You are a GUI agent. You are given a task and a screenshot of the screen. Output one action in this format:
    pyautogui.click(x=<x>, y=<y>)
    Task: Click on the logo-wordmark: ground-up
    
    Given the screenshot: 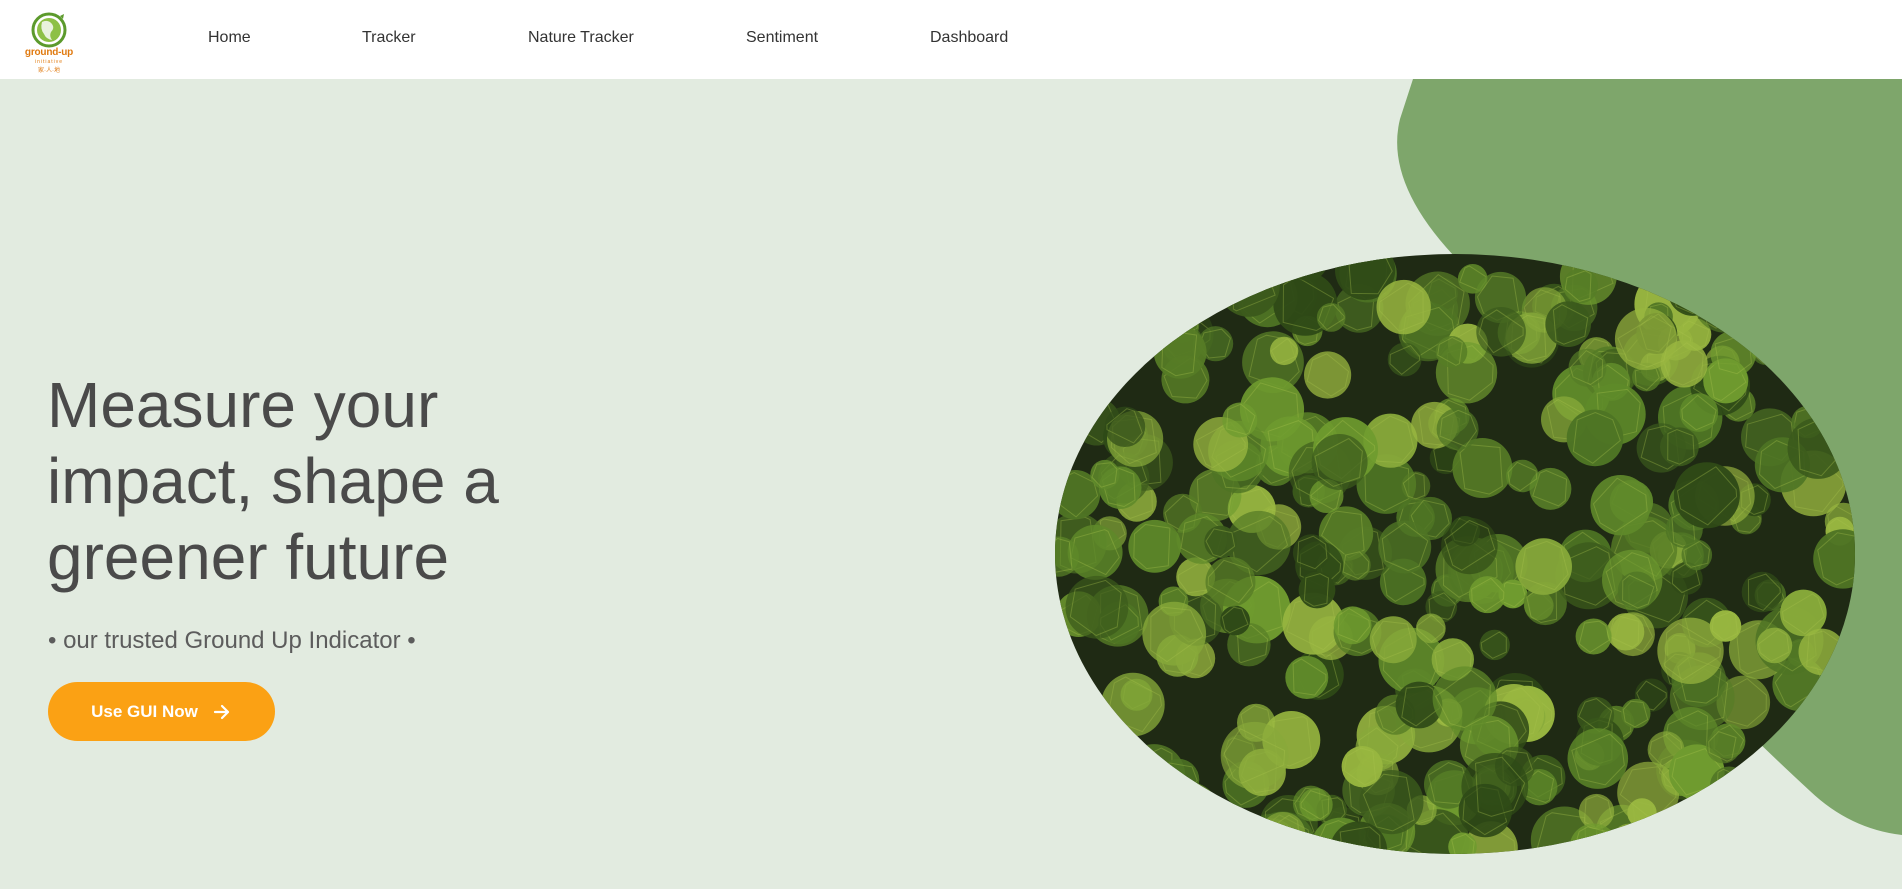 What is the action you would take?
    pyautogui.click(x=49, y=52)
    